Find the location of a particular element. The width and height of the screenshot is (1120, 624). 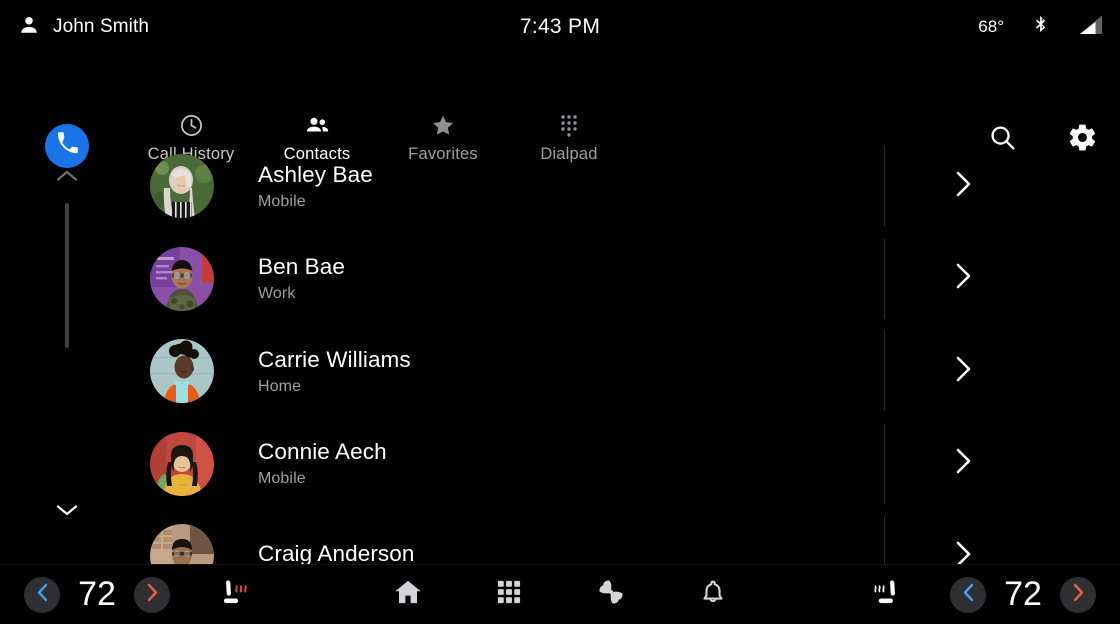

clock: 7:43 PM is located at coordinates (560, 26).